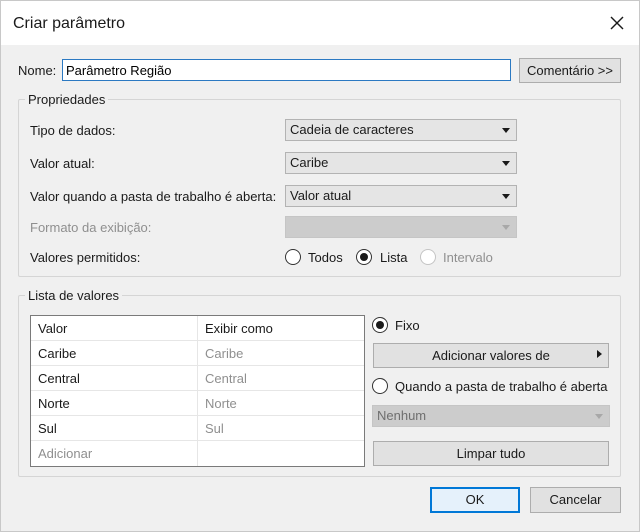 Image resolution: width=640 pixels, height=532 pixels. I want to click on on-open-value-value: Valor atual, so click(321, 195).